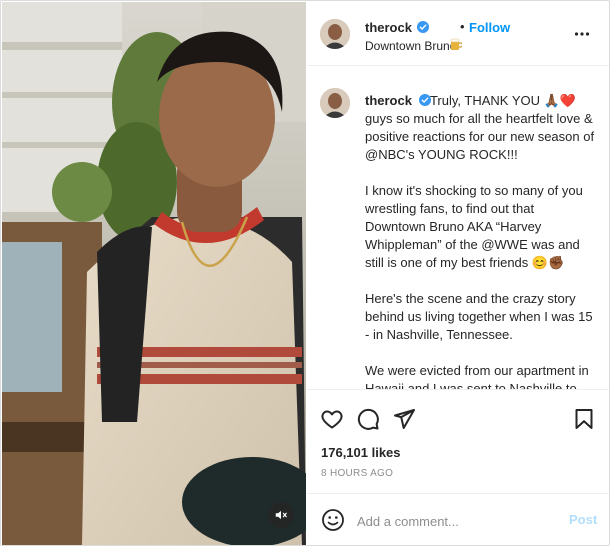  Describe the element at coordinates (584, 419) in the screenshot. I see `bookmark-icon` at that location.